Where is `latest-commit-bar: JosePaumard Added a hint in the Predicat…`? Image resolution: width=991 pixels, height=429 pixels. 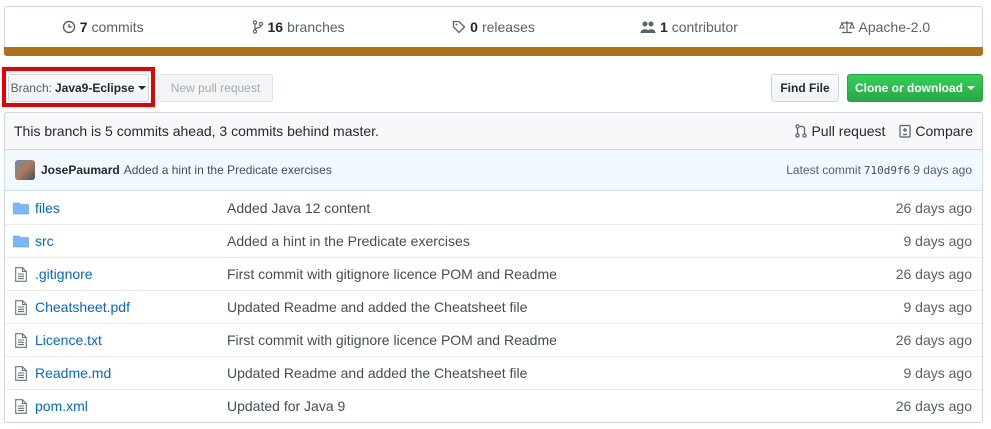
latest-commit-bar: JosePaumard Added a hint in the Predicat… is located at coordinates (493, 170).